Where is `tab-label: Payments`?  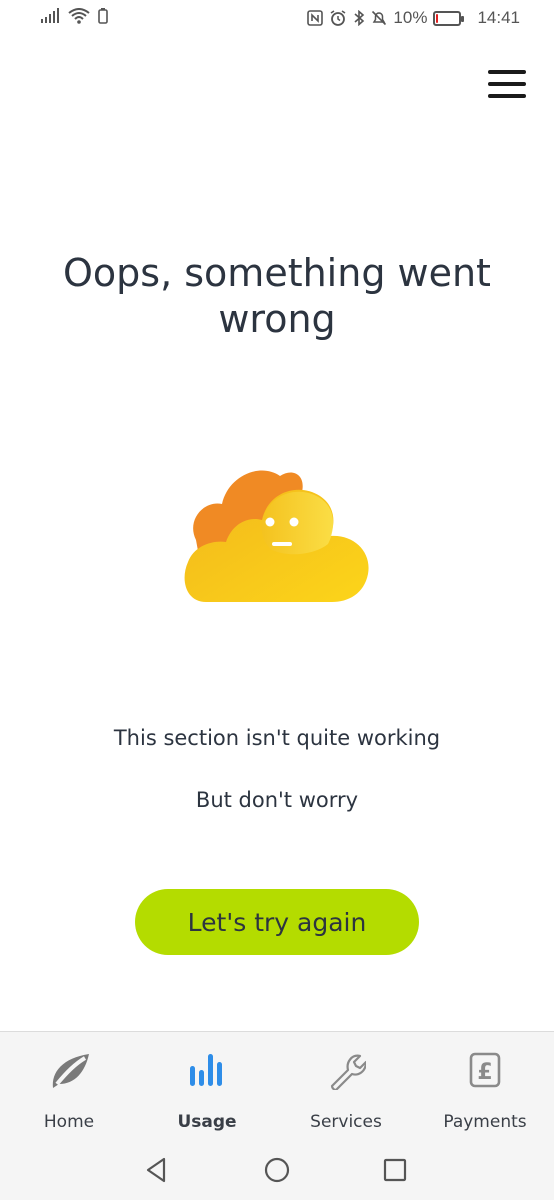 tab-label: Payments is located at coordinates (485, 1122).